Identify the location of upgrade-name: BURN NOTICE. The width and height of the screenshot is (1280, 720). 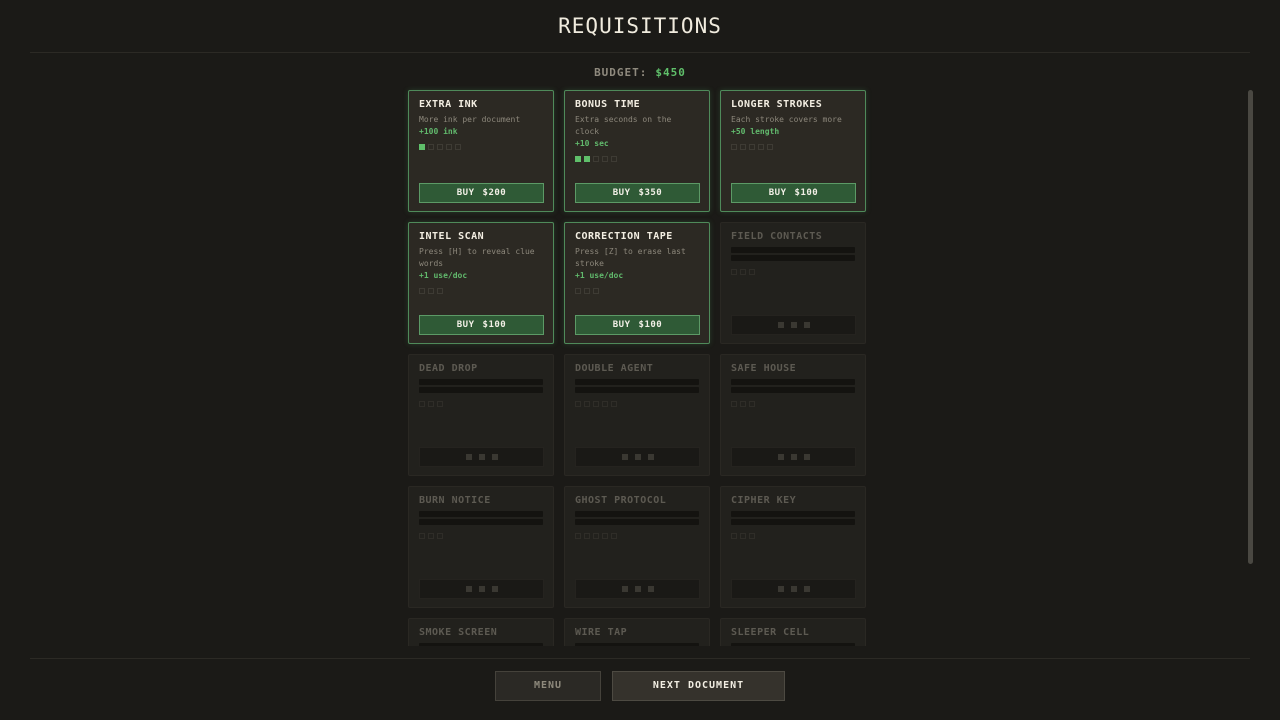
(455, 500).